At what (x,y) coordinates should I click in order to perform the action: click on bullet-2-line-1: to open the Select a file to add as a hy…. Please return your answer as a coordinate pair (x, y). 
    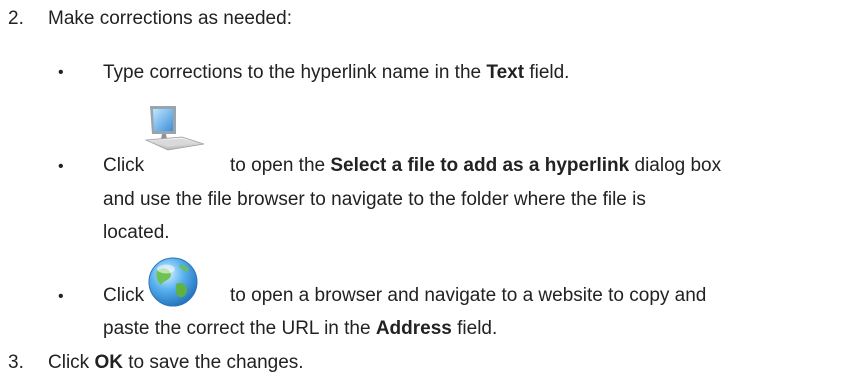
    Looking at the image, I should click on (476, 165).